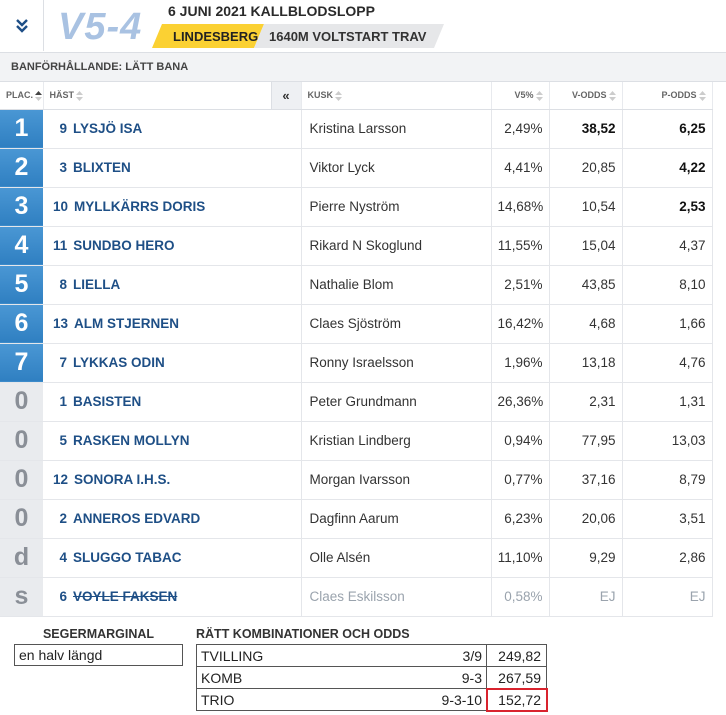 This screenshot has width=726, height=715. I want to click on horse-cell: 1 BASISTEN, so click(172, 402).